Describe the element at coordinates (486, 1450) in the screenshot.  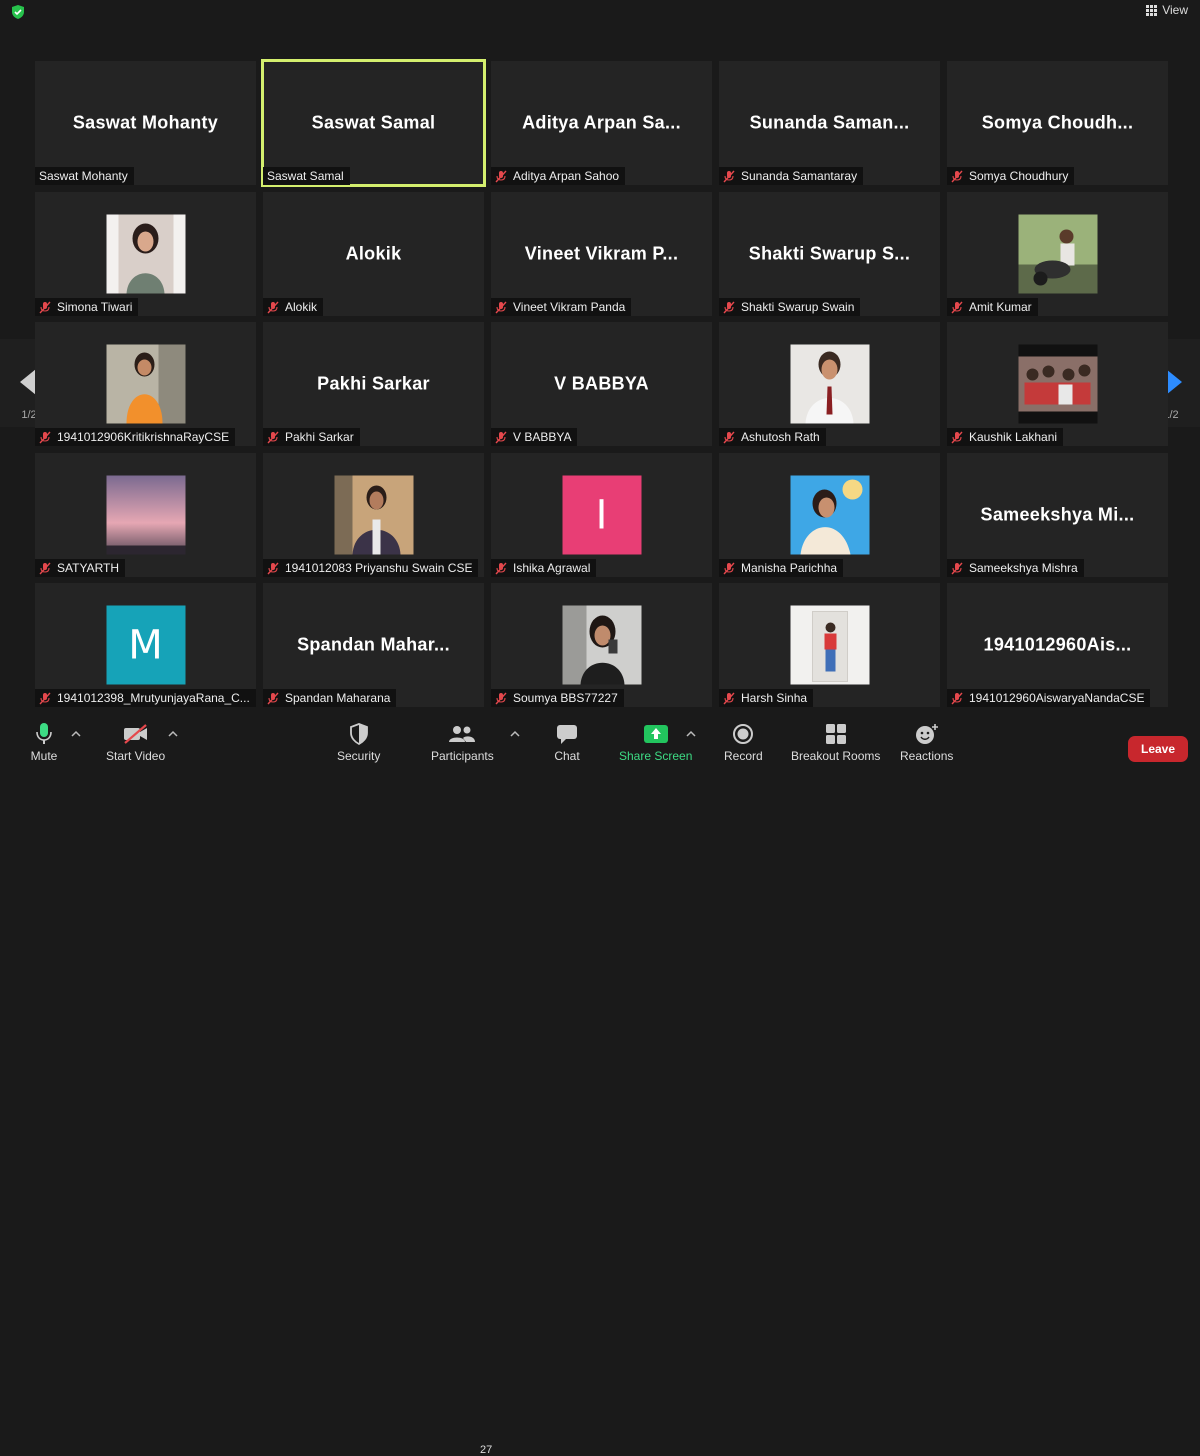
I see `participants-count: 27` at that location.